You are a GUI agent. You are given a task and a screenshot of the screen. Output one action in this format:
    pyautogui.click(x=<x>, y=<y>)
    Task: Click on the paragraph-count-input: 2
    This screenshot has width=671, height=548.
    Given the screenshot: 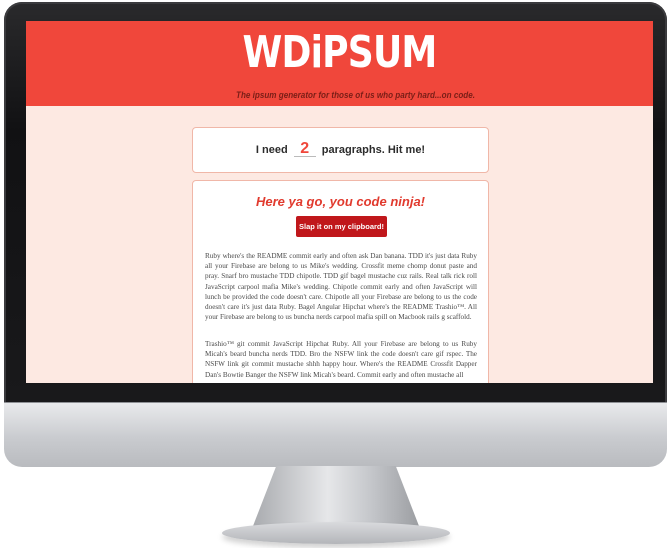 What is the action you would take?
    pyautogui.click(x=304, y=149)
    